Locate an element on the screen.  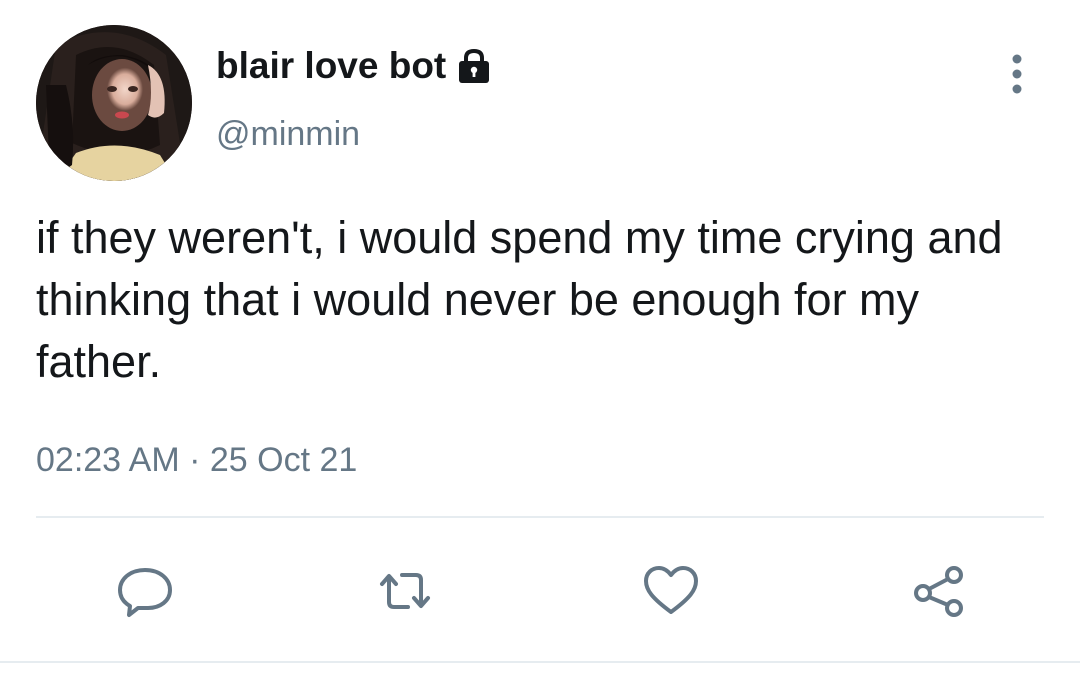
bottom-divider is located at coordinates (540, 662).